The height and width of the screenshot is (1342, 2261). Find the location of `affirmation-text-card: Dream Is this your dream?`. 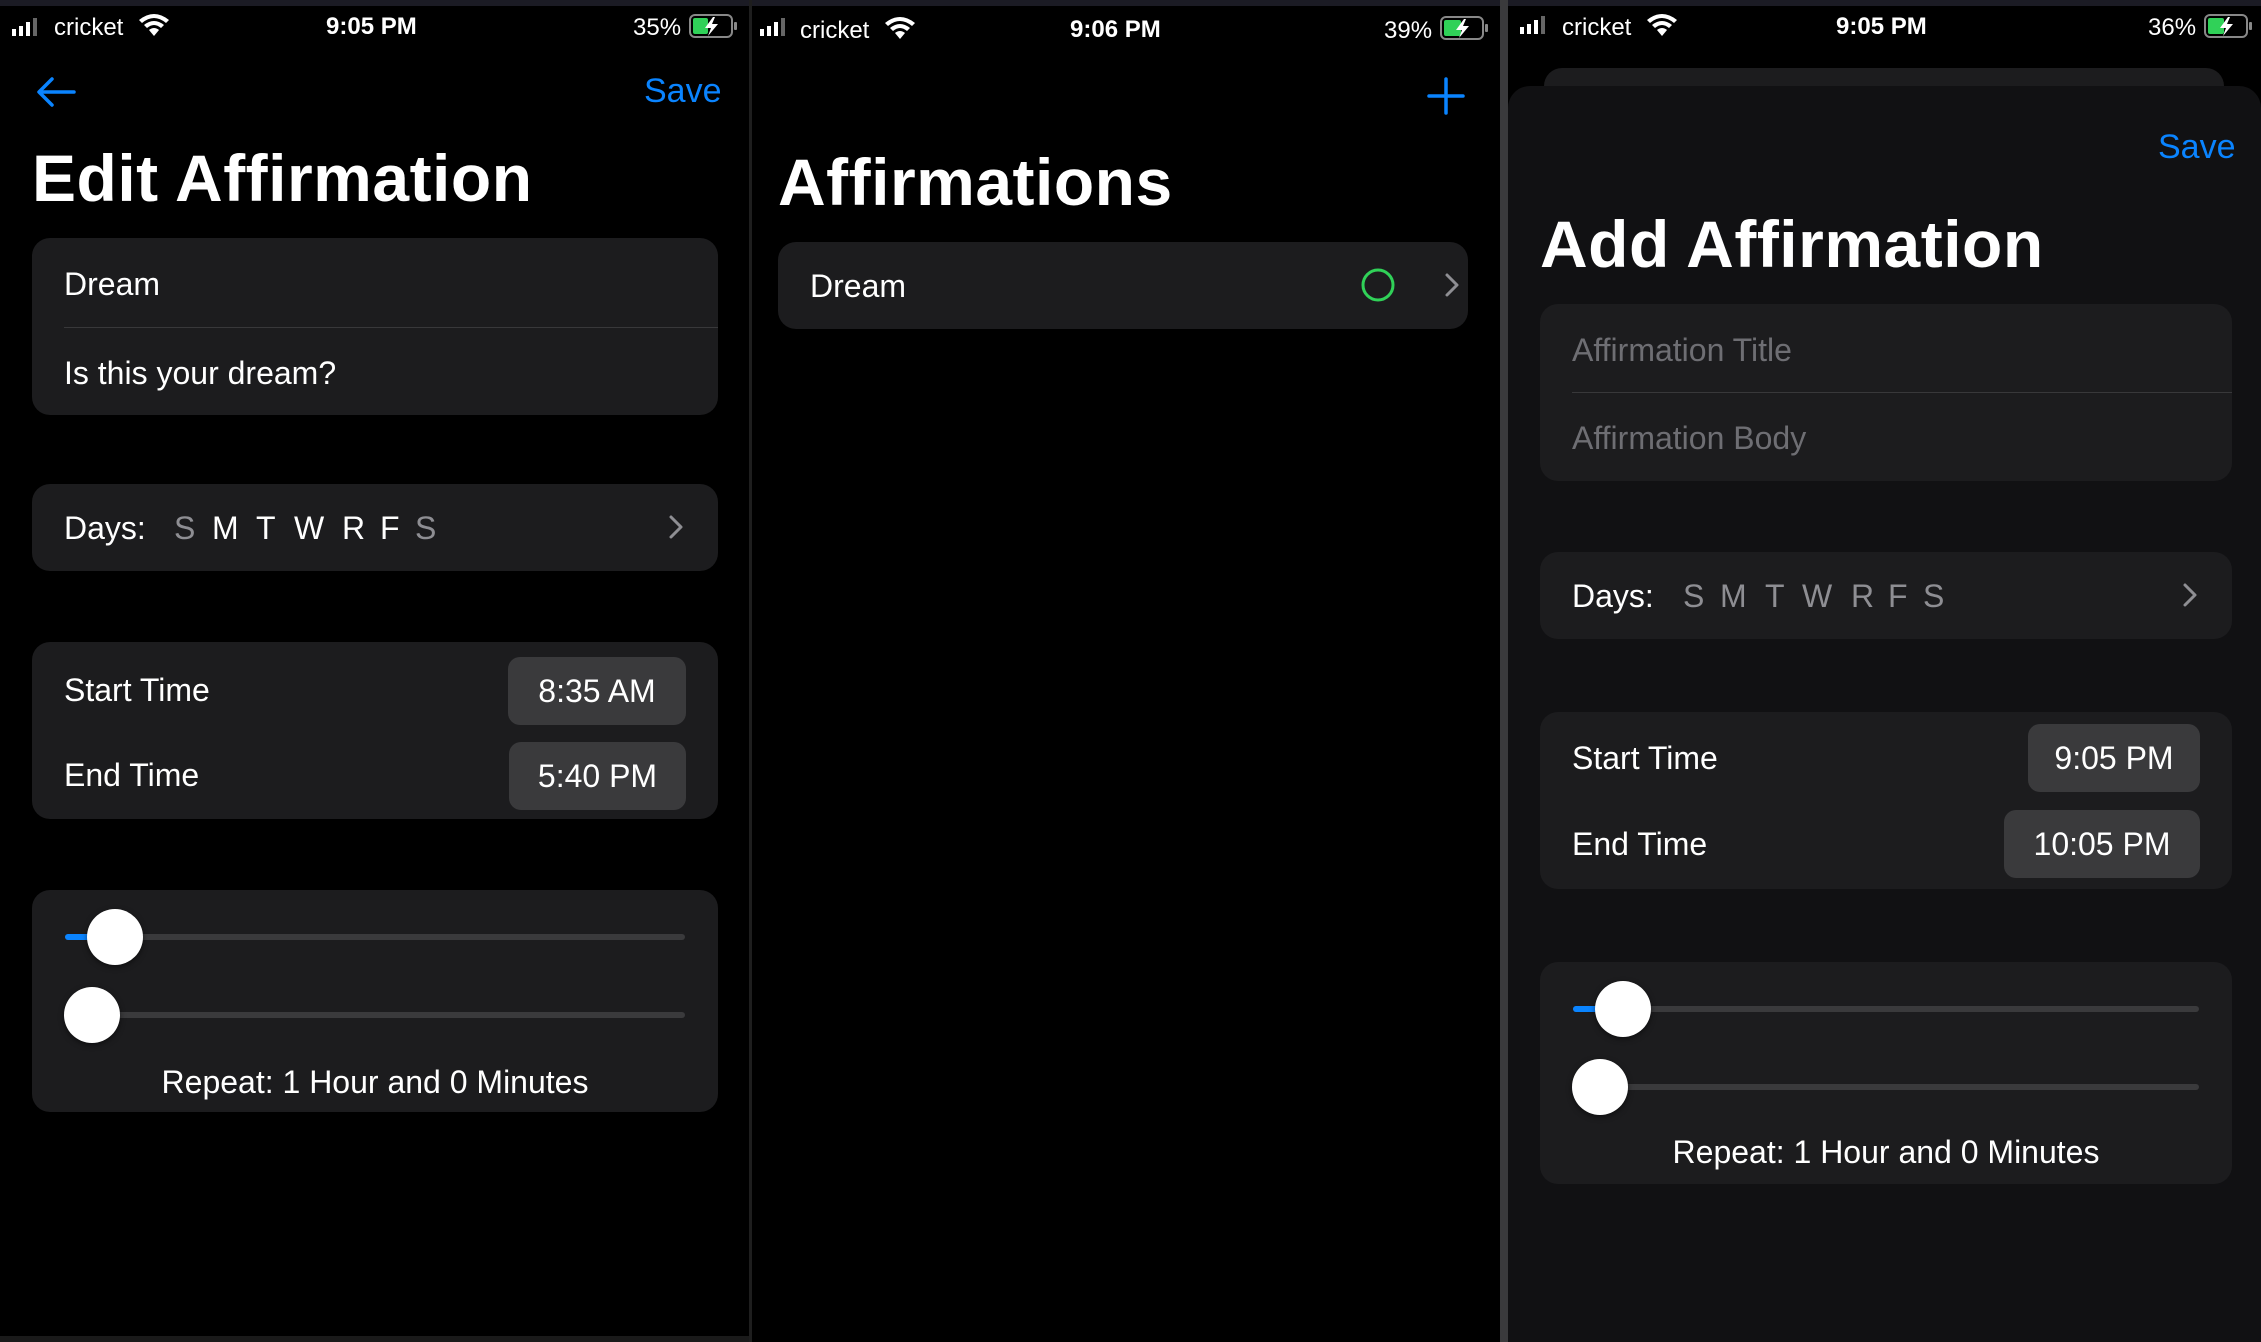

affirmation-text-card: Dream Is this your dream? is located at coordinates (375, 326).